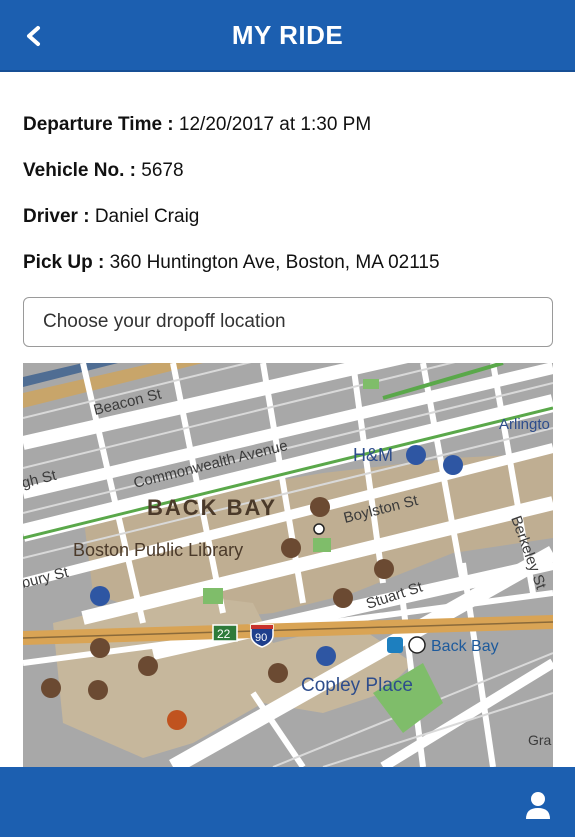 The height and width of the screenshot is (837, 575). I want to click on driver-value: Daniel Craig, so click(147, 216).